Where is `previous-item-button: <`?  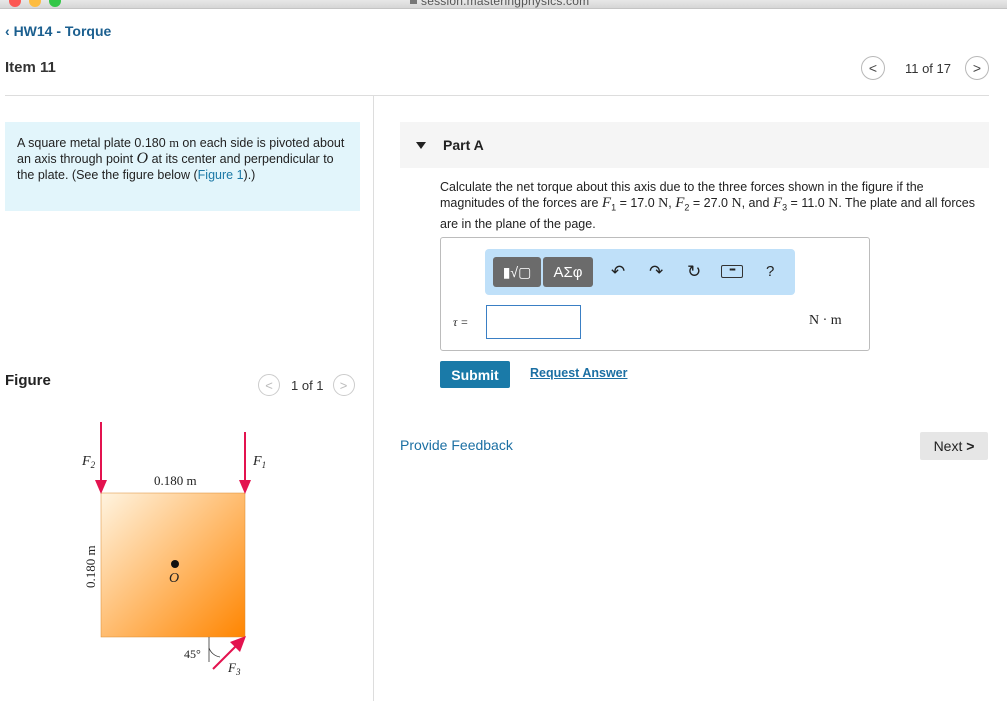 previous-item-button: < is located at coordinates (872, 68).